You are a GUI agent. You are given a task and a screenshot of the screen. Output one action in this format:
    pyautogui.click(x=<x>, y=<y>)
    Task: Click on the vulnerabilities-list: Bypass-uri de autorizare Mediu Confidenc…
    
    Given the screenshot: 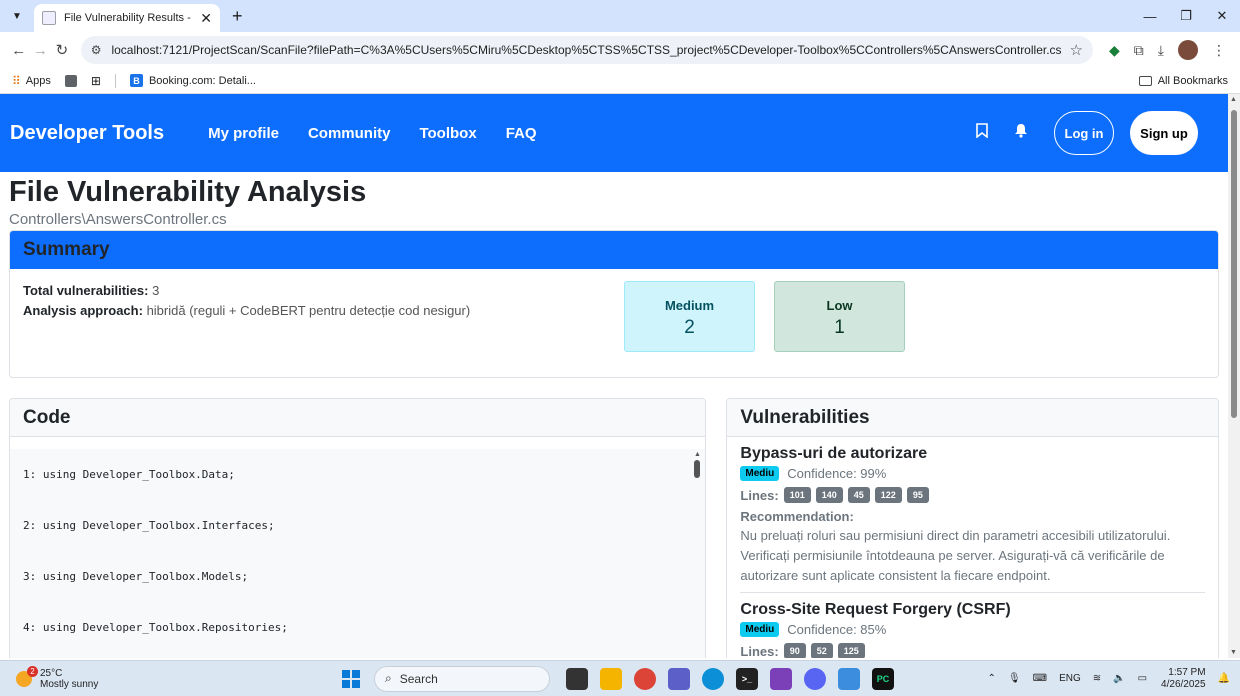 What is the action you would take?
    pyautogui.click(x=972, y=547)
    